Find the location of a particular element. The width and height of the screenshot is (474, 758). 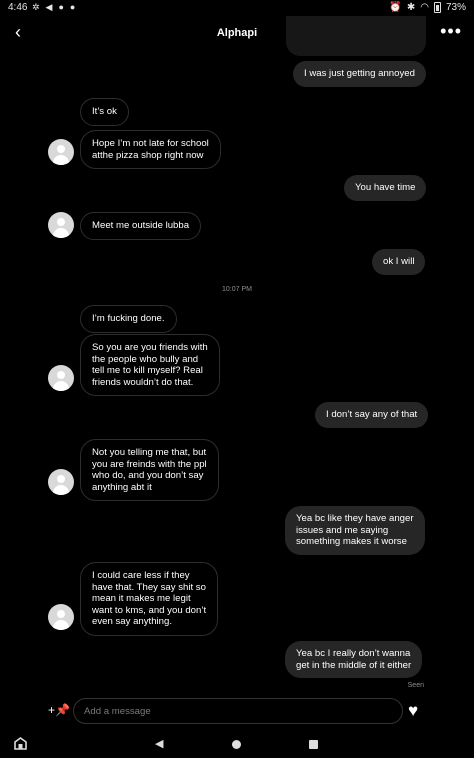

message-input is located at coordinates (238, 711).